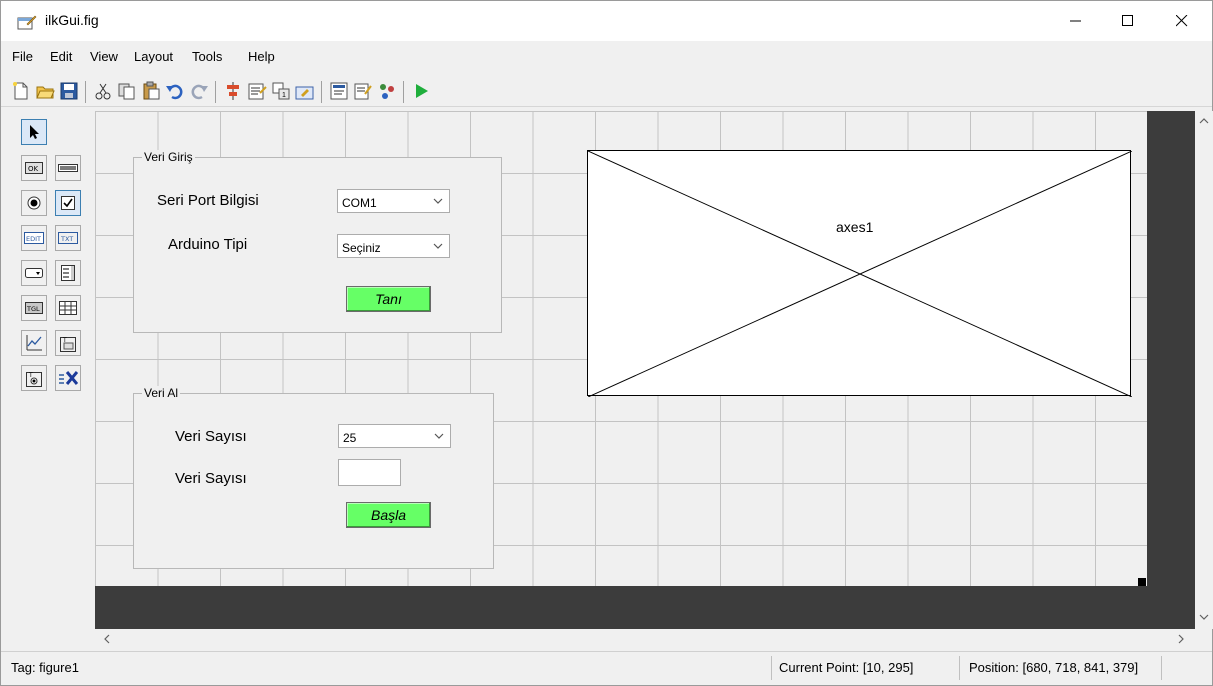  I want to click on maximize-button, so click(1128, 21).